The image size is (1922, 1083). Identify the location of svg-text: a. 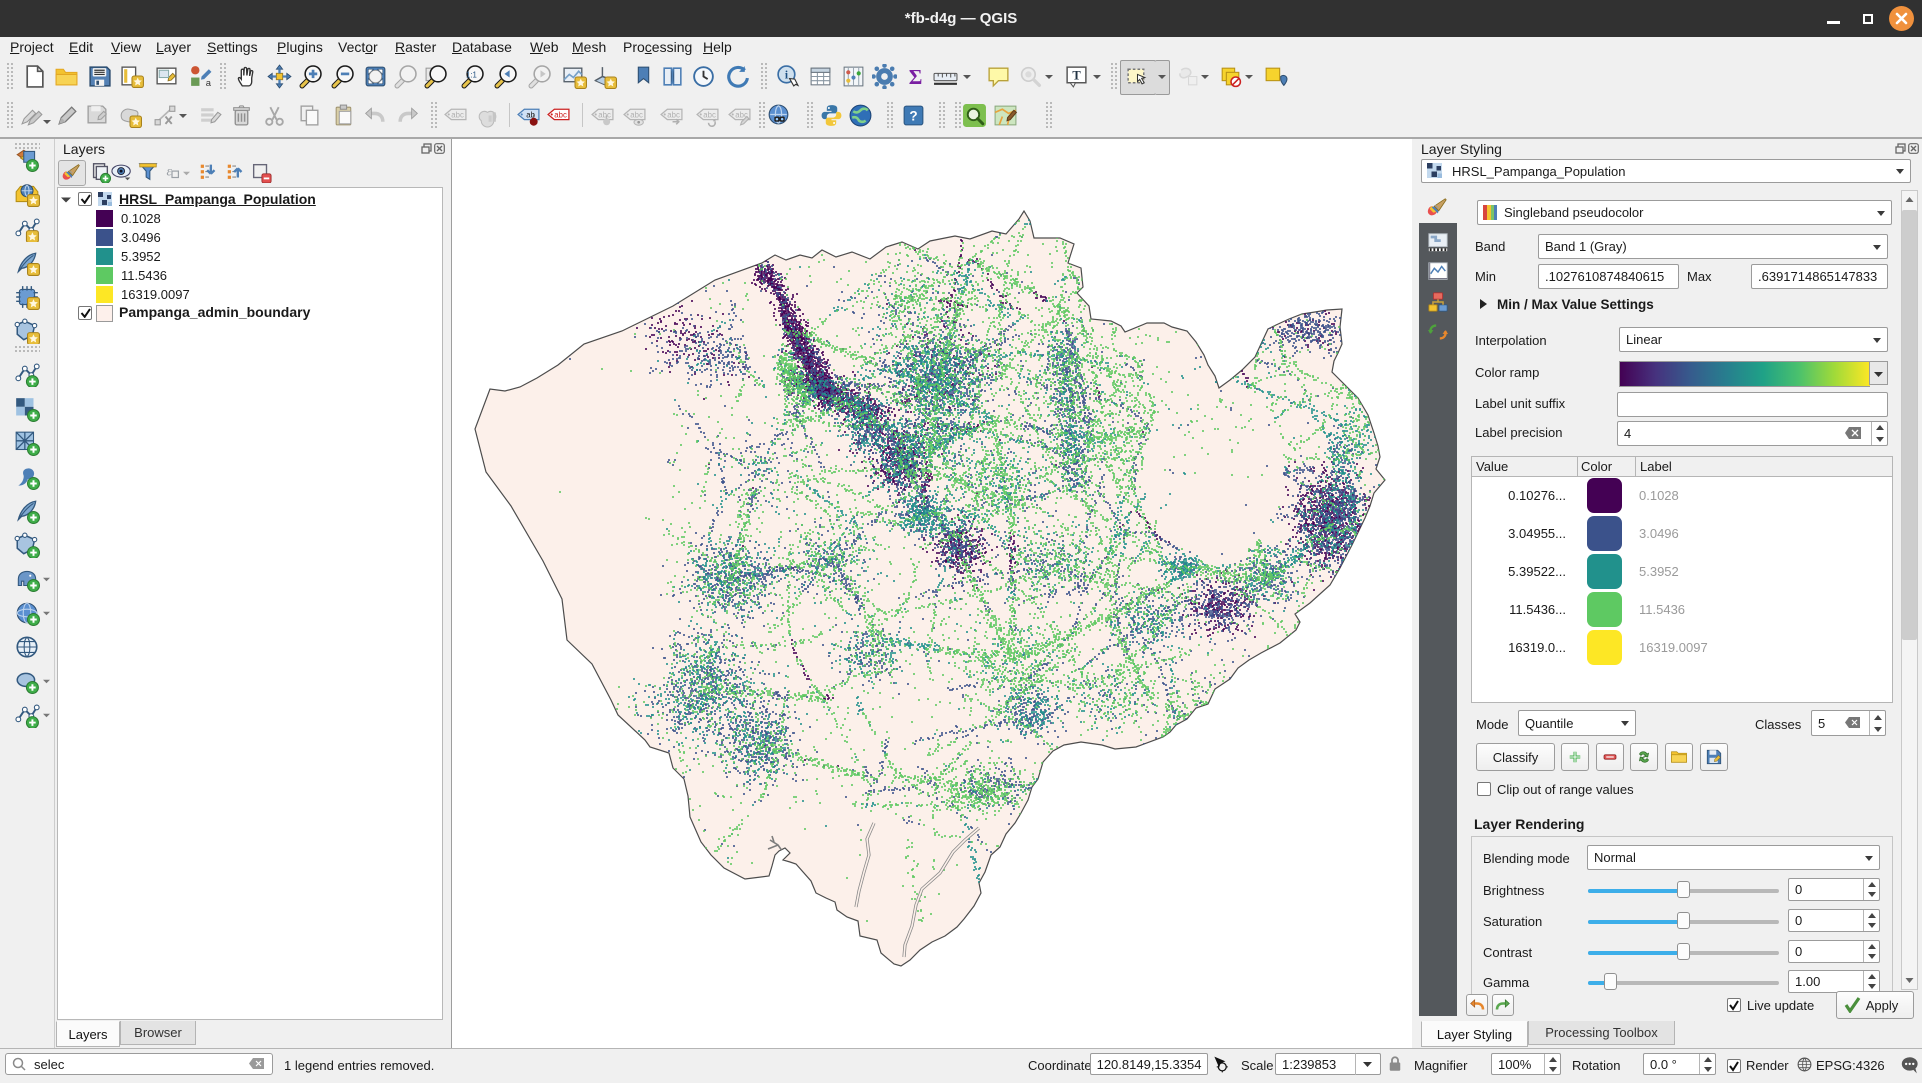
(209, 83).